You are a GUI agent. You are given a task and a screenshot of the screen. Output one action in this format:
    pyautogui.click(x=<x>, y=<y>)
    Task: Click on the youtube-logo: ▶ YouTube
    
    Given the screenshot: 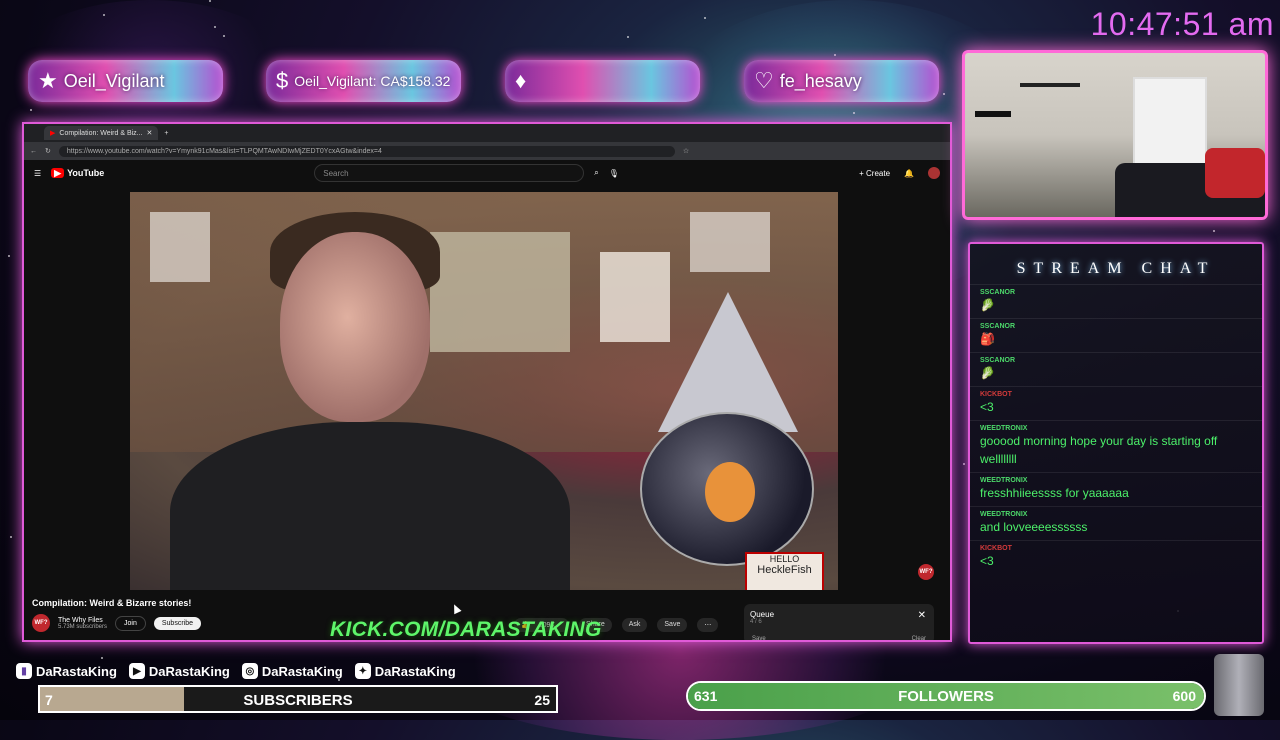 What is the action you would take?
    pyautogui.click(x=77, y=173)
    